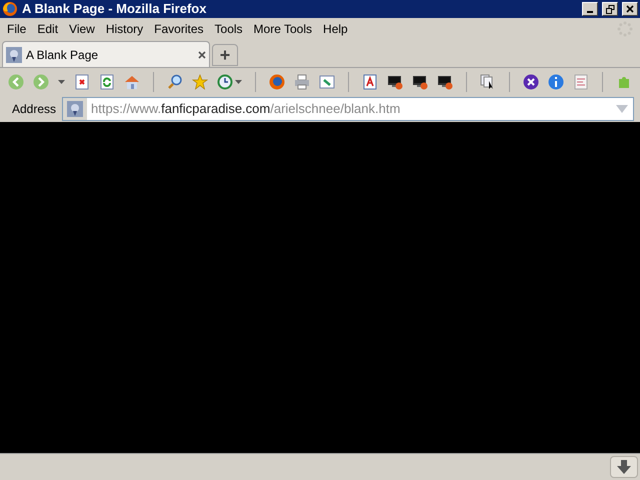  I want to click on menu-item: More Tools, so click(283, 29).